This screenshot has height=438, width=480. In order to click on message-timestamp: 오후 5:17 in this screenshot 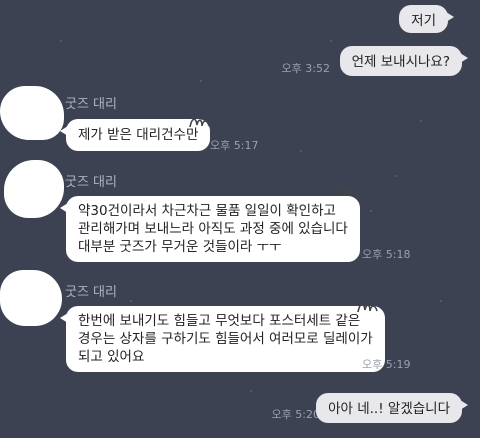, I will do `click(234, 145)`.